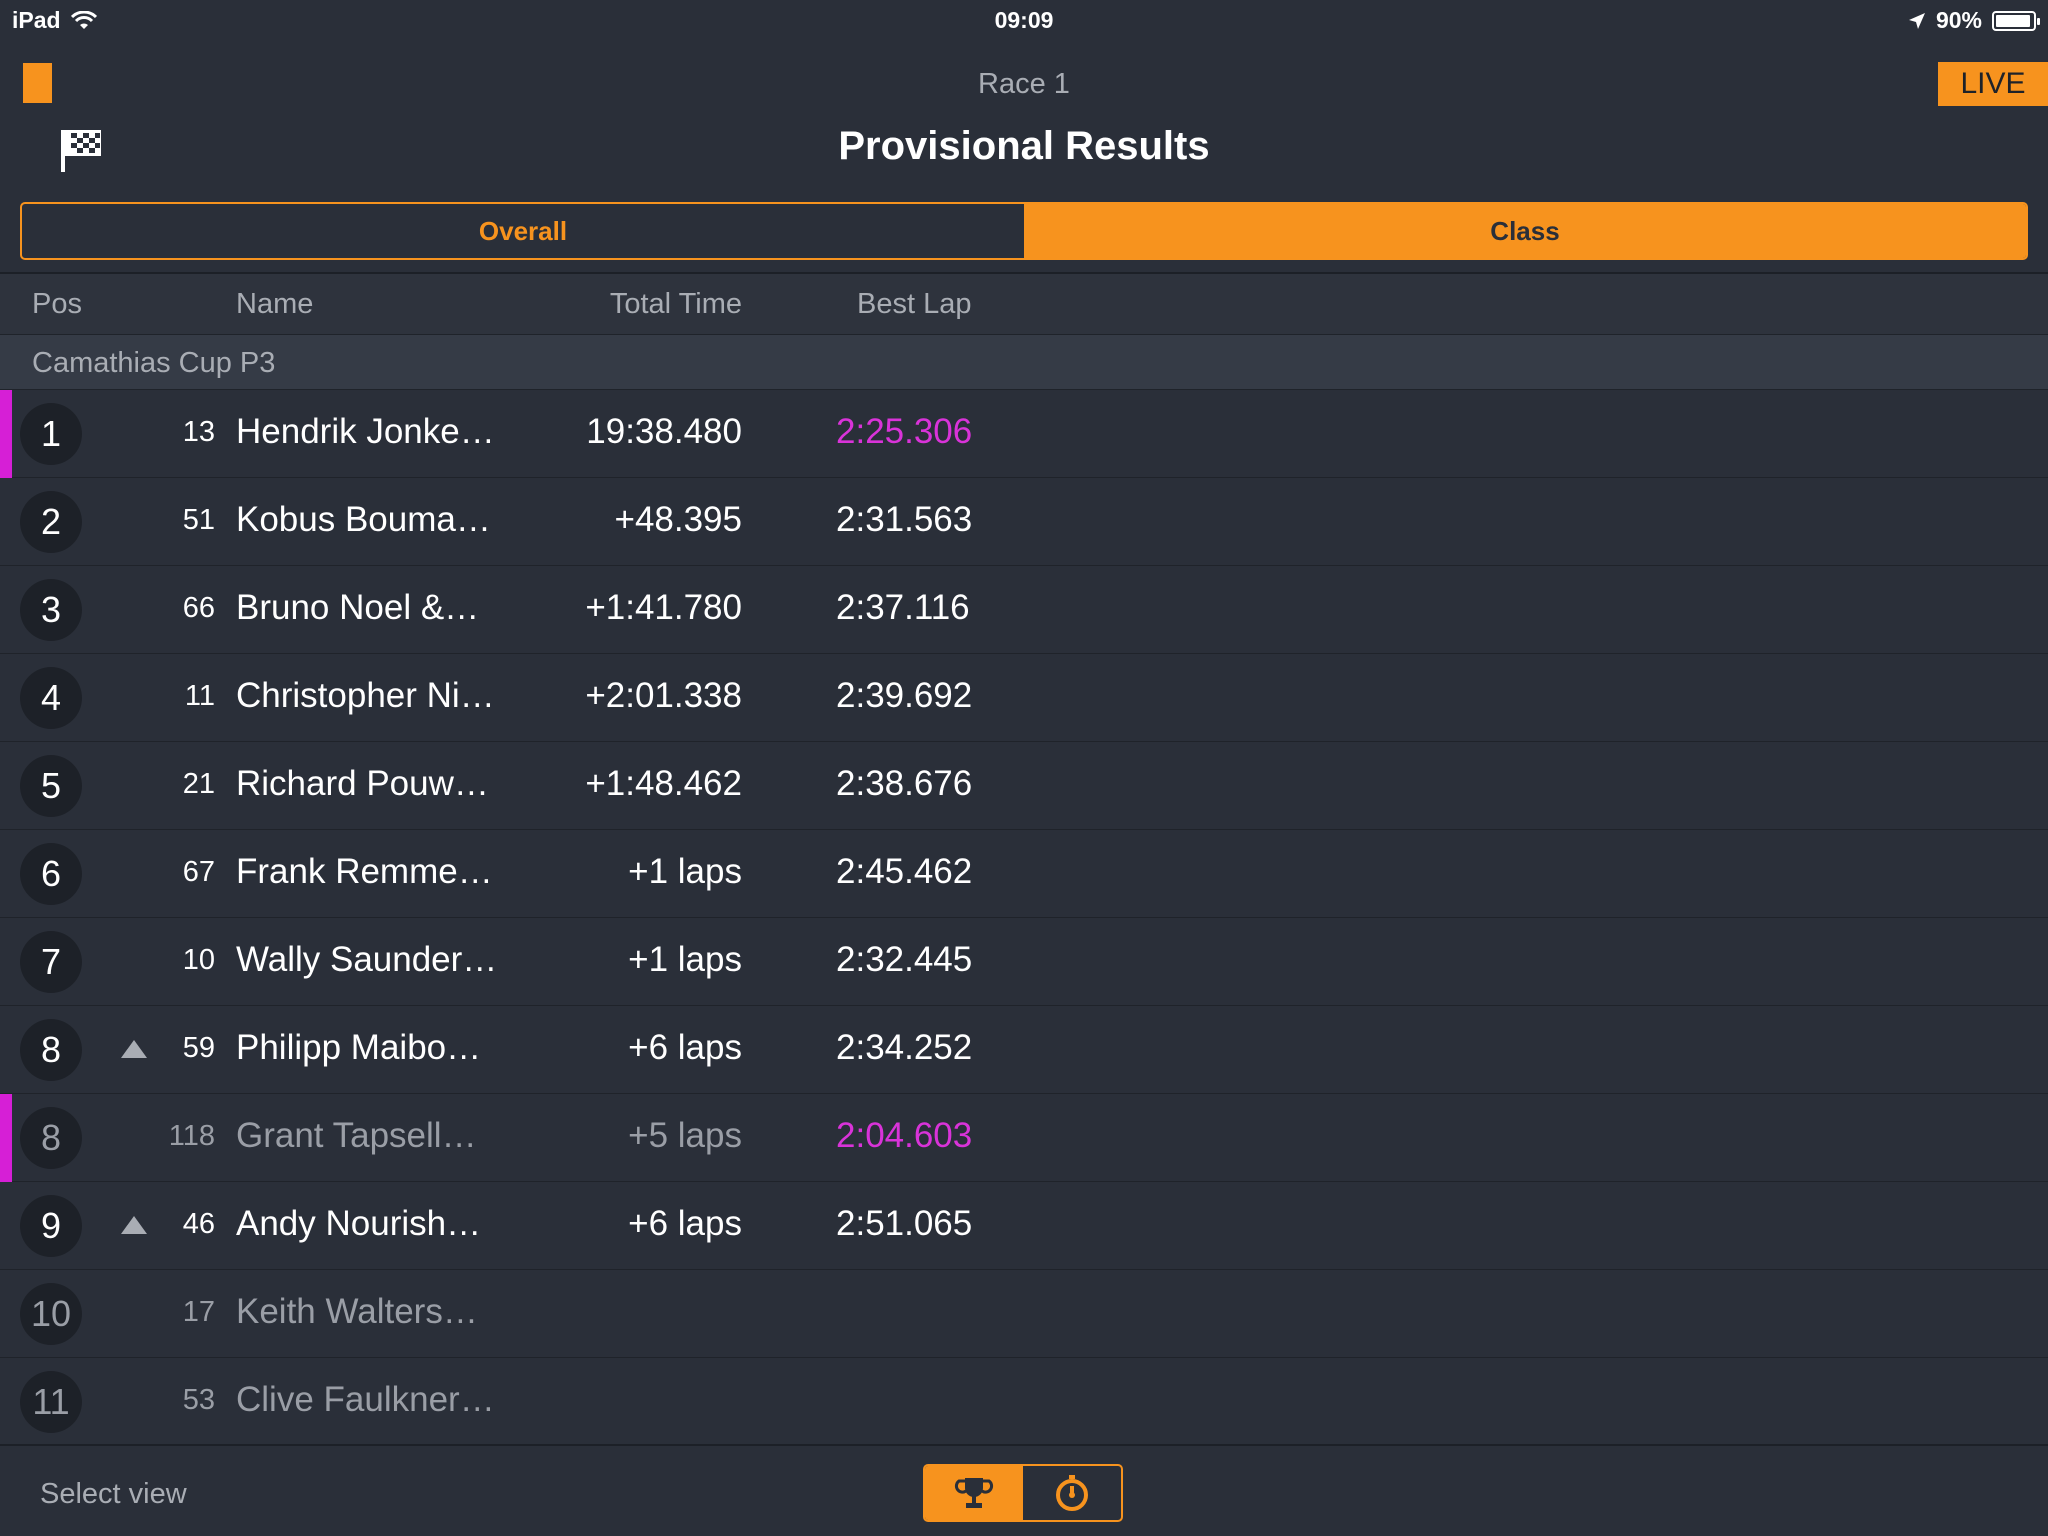 This screenshot has height=1536, width=2048. I want to click on position-badge: 5, so click(51, 786).